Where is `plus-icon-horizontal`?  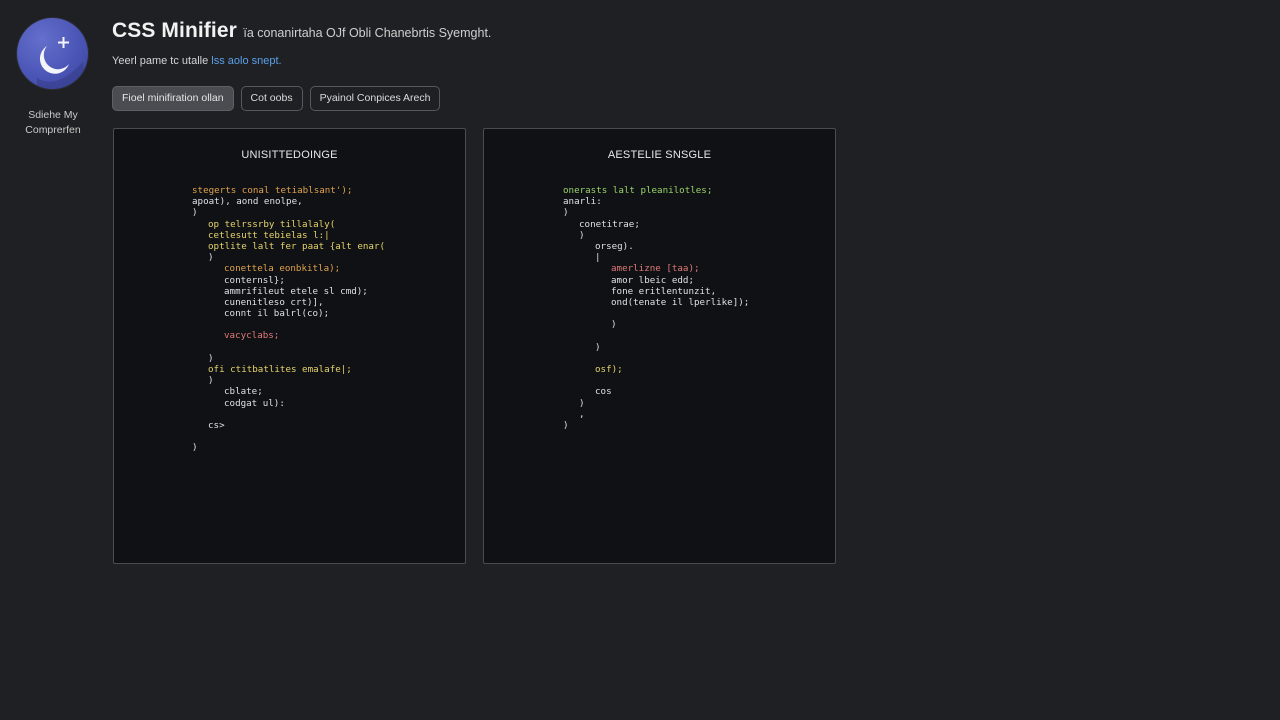
plus-icon-horizontal is located at coordinates (63, 42).